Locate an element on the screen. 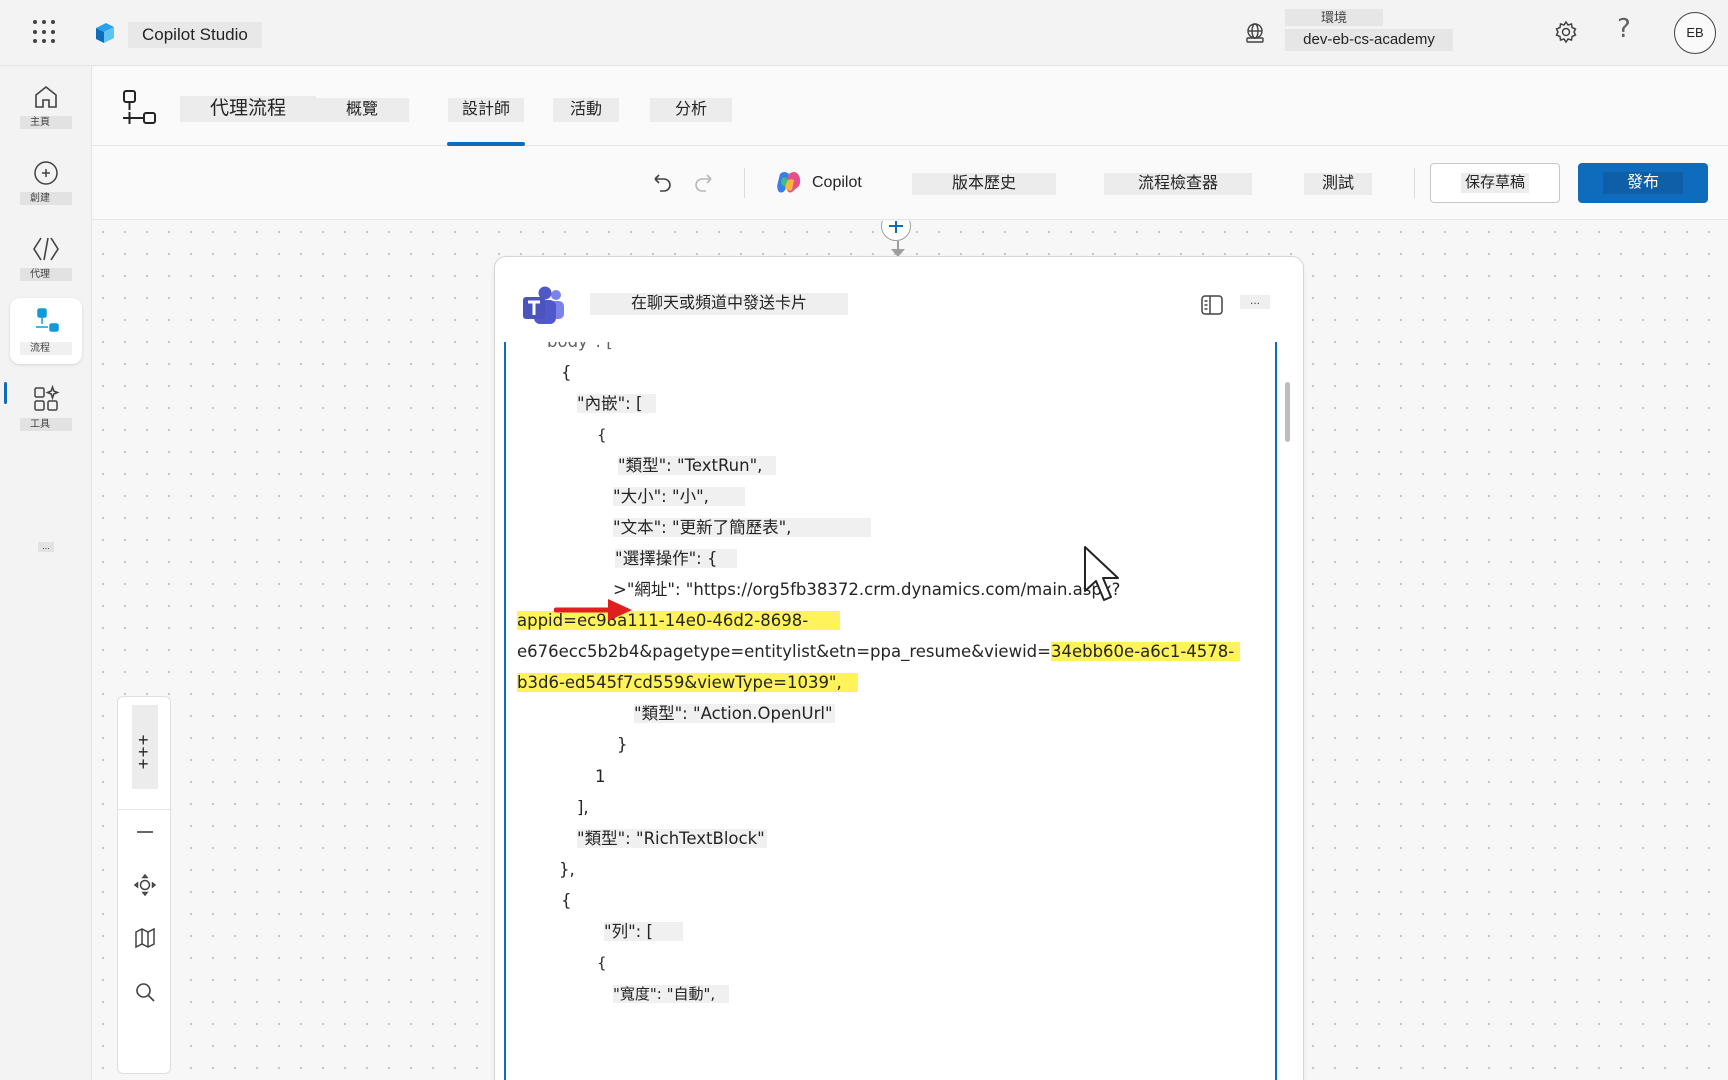  code-line: ], is located at coordinates (583, 807).